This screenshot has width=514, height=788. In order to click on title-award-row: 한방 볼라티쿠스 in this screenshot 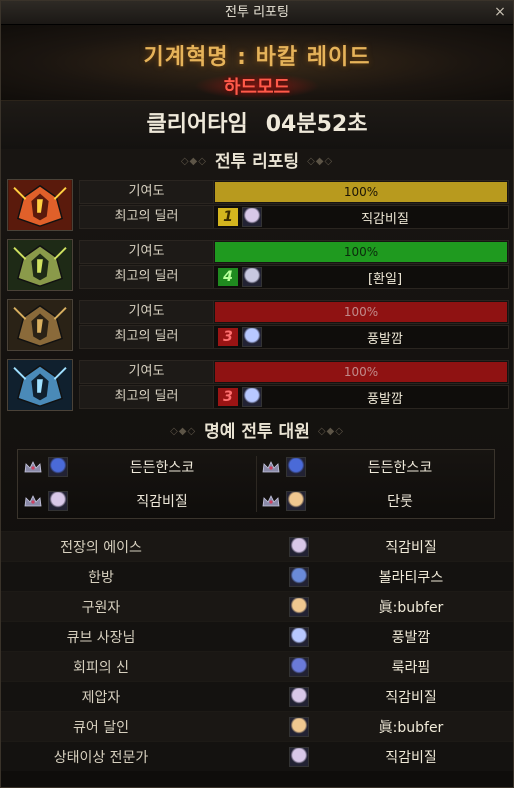, I will do `click(257, 576)`.